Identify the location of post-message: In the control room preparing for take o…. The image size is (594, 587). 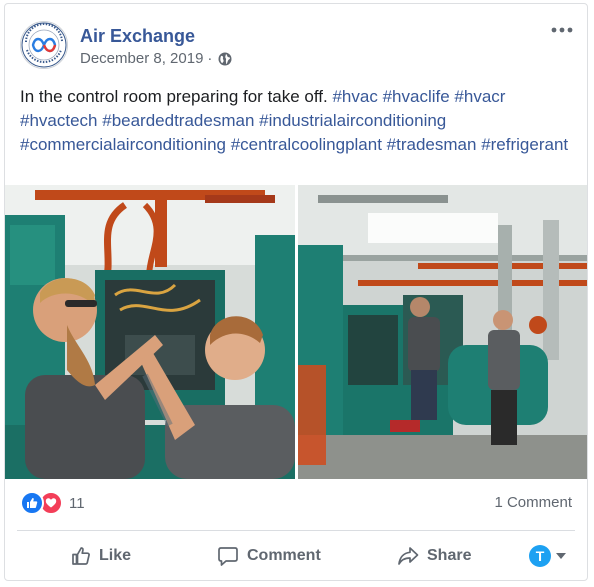
(298, 121).